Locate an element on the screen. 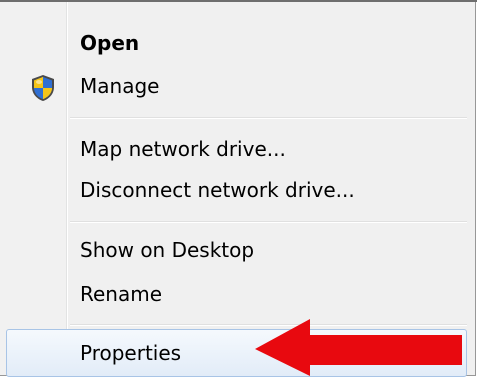 This screenshot has width=477, height=377. menu-item-rename-label: Rename is located at coordinates (121, 294).